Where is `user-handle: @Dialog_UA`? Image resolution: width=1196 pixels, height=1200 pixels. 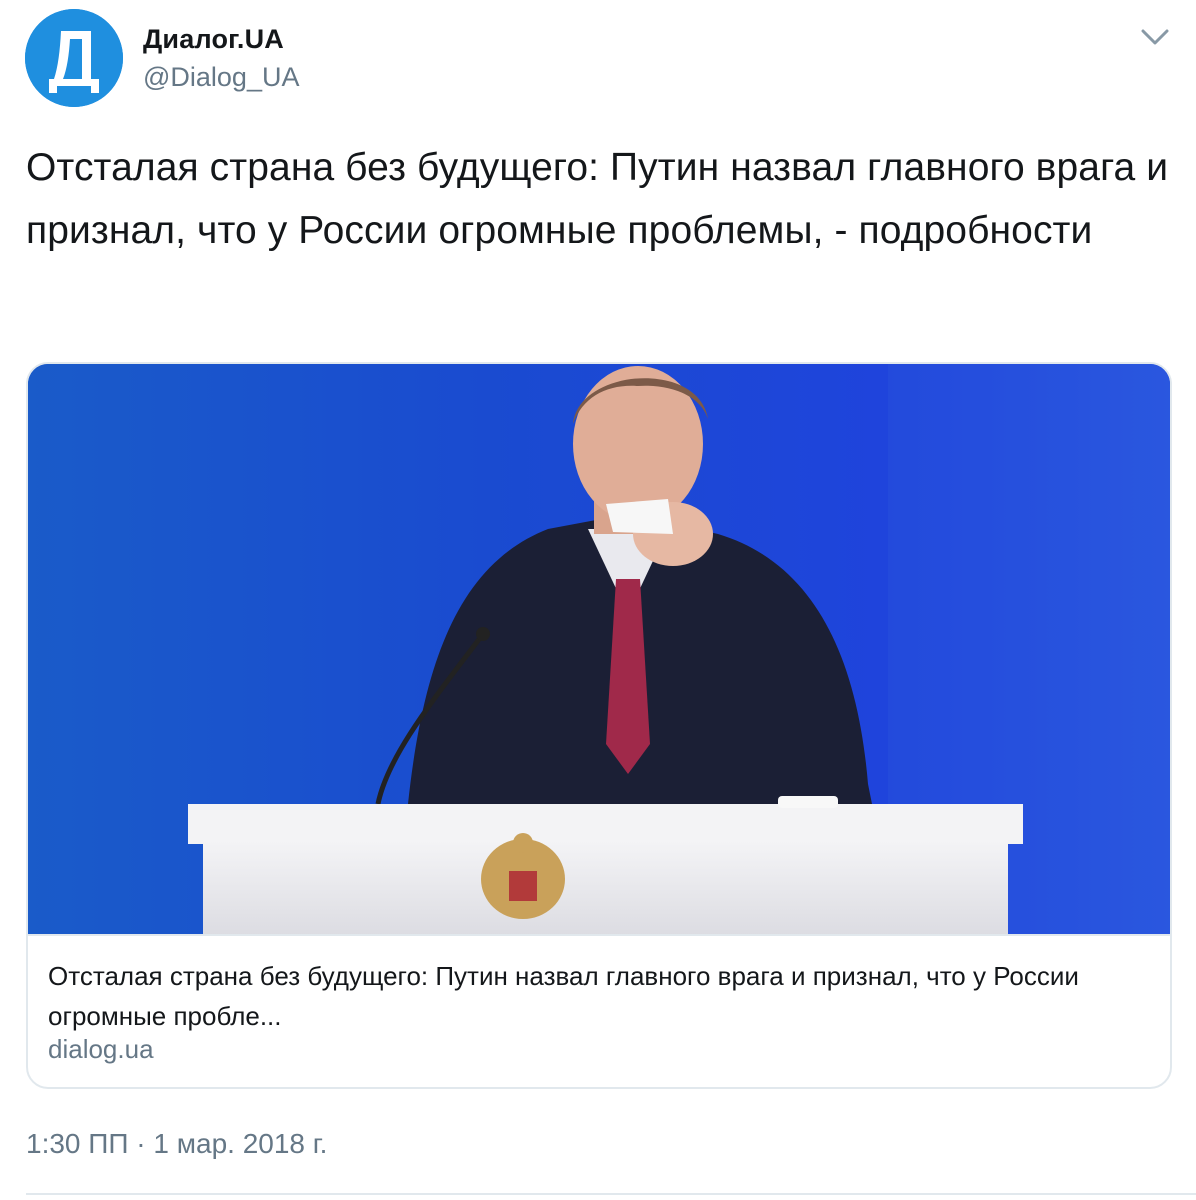
user-handle: @Dialog_UA is located at coordinates (221, 77).